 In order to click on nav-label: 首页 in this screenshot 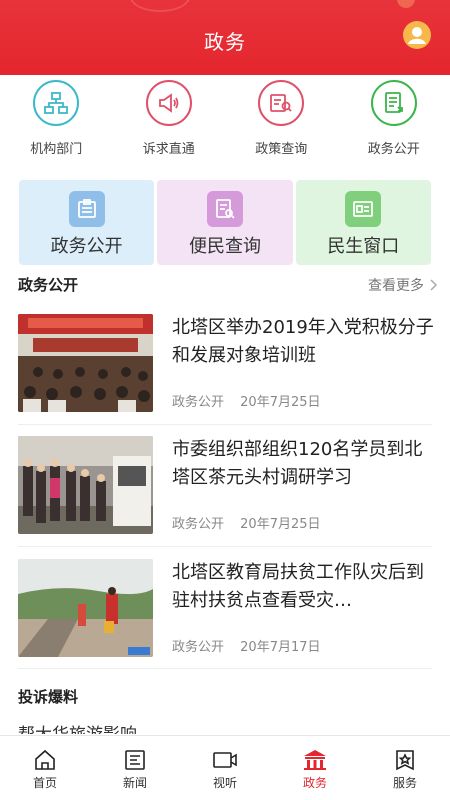, I will do `click(44, 783)`.